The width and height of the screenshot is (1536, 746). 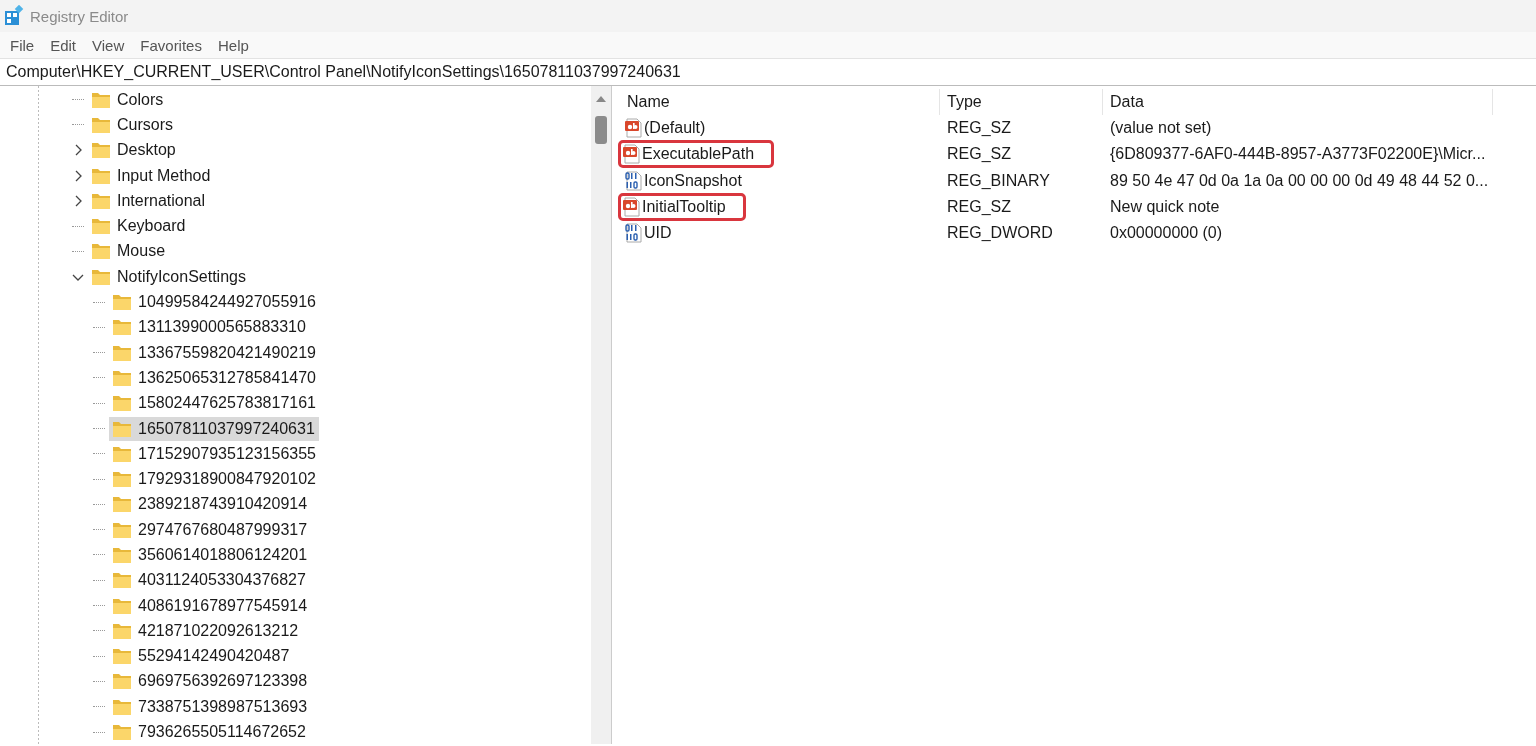 I want to click on menu-item: Edit, so click(x=63, y=45).